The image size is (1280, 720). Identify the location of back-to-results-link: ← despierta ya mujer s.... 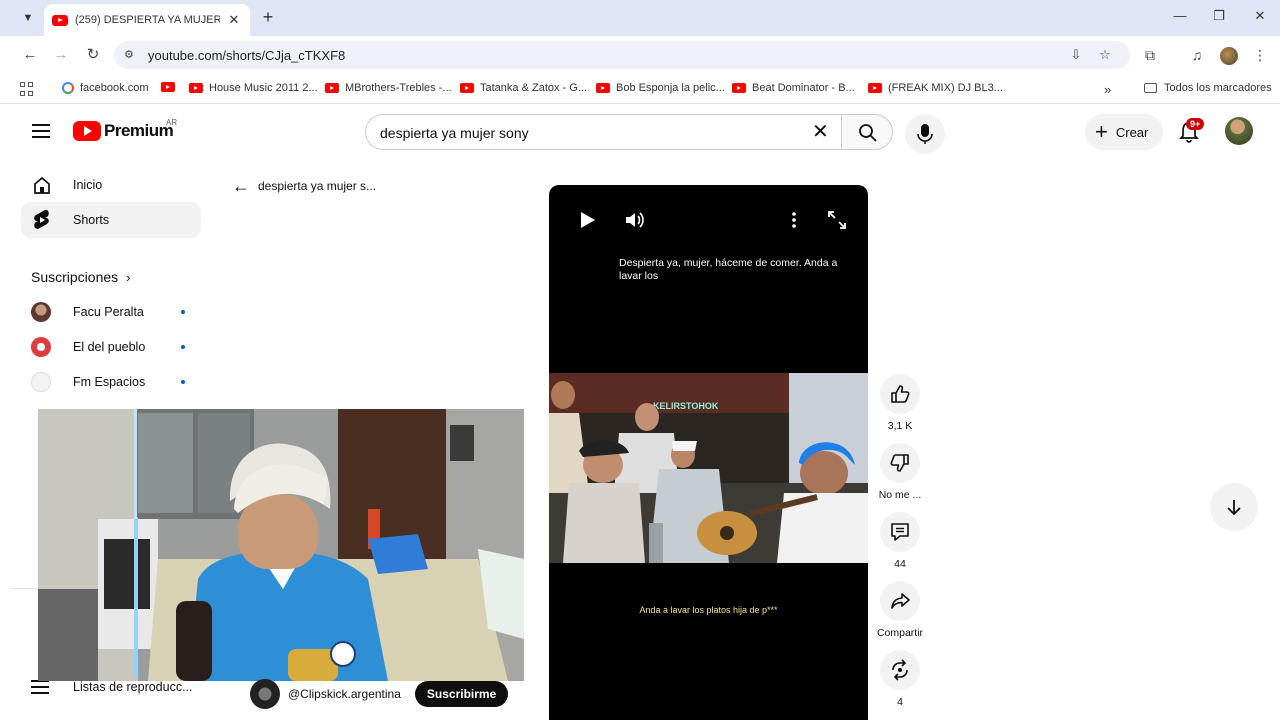
(304, 186).